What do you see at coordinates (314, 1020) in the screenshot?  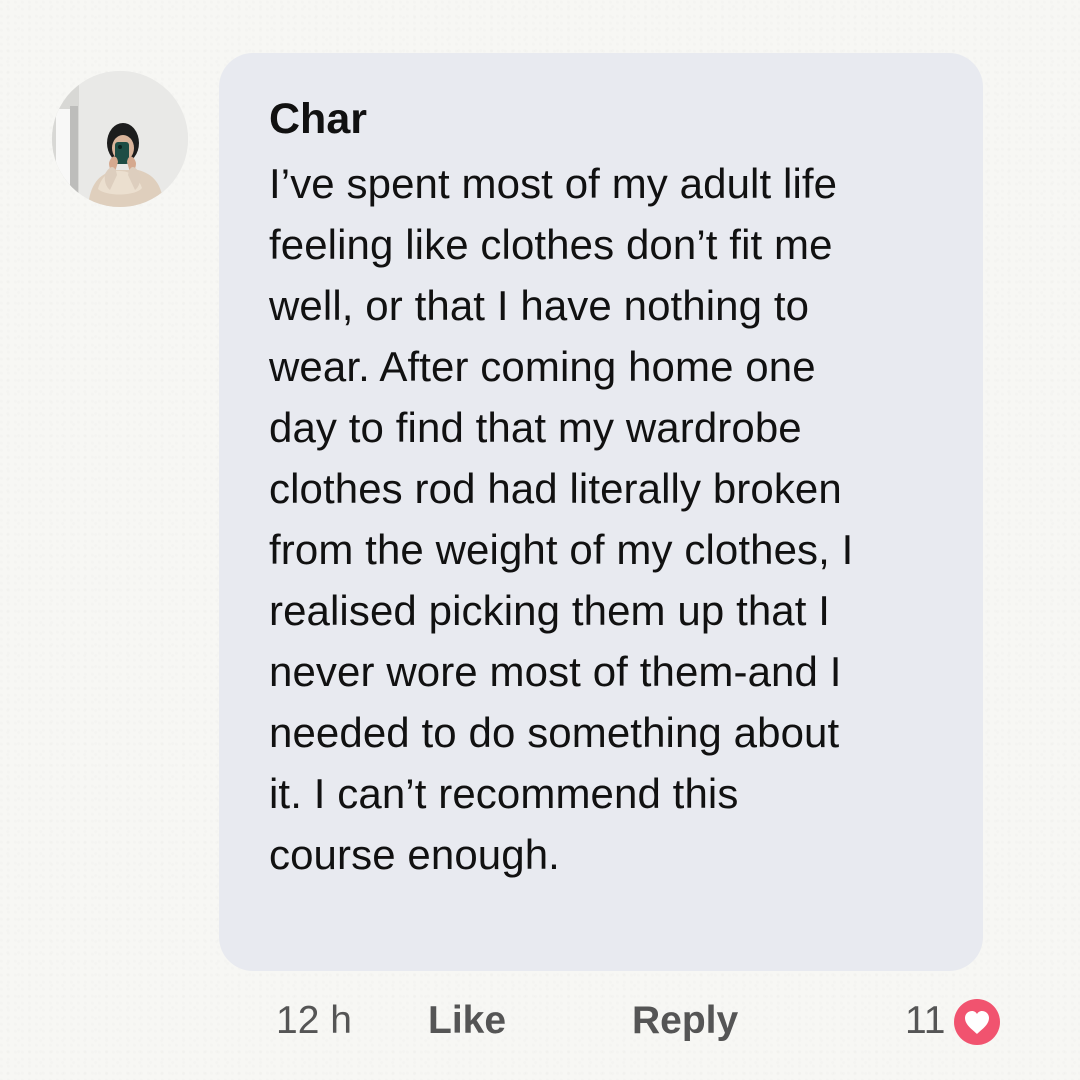 I see `comment-timestamp: 12 h` at bounding box center [314, 1020].